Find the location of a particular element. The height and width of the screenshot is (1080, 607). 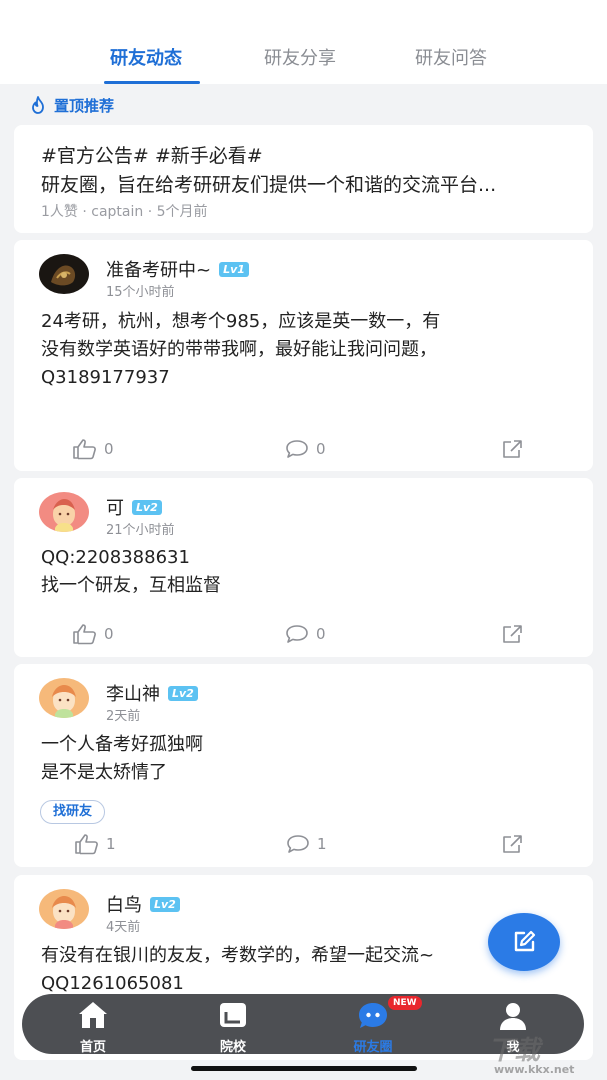

username-text: 李山神 is located at coordinates (133, 694).